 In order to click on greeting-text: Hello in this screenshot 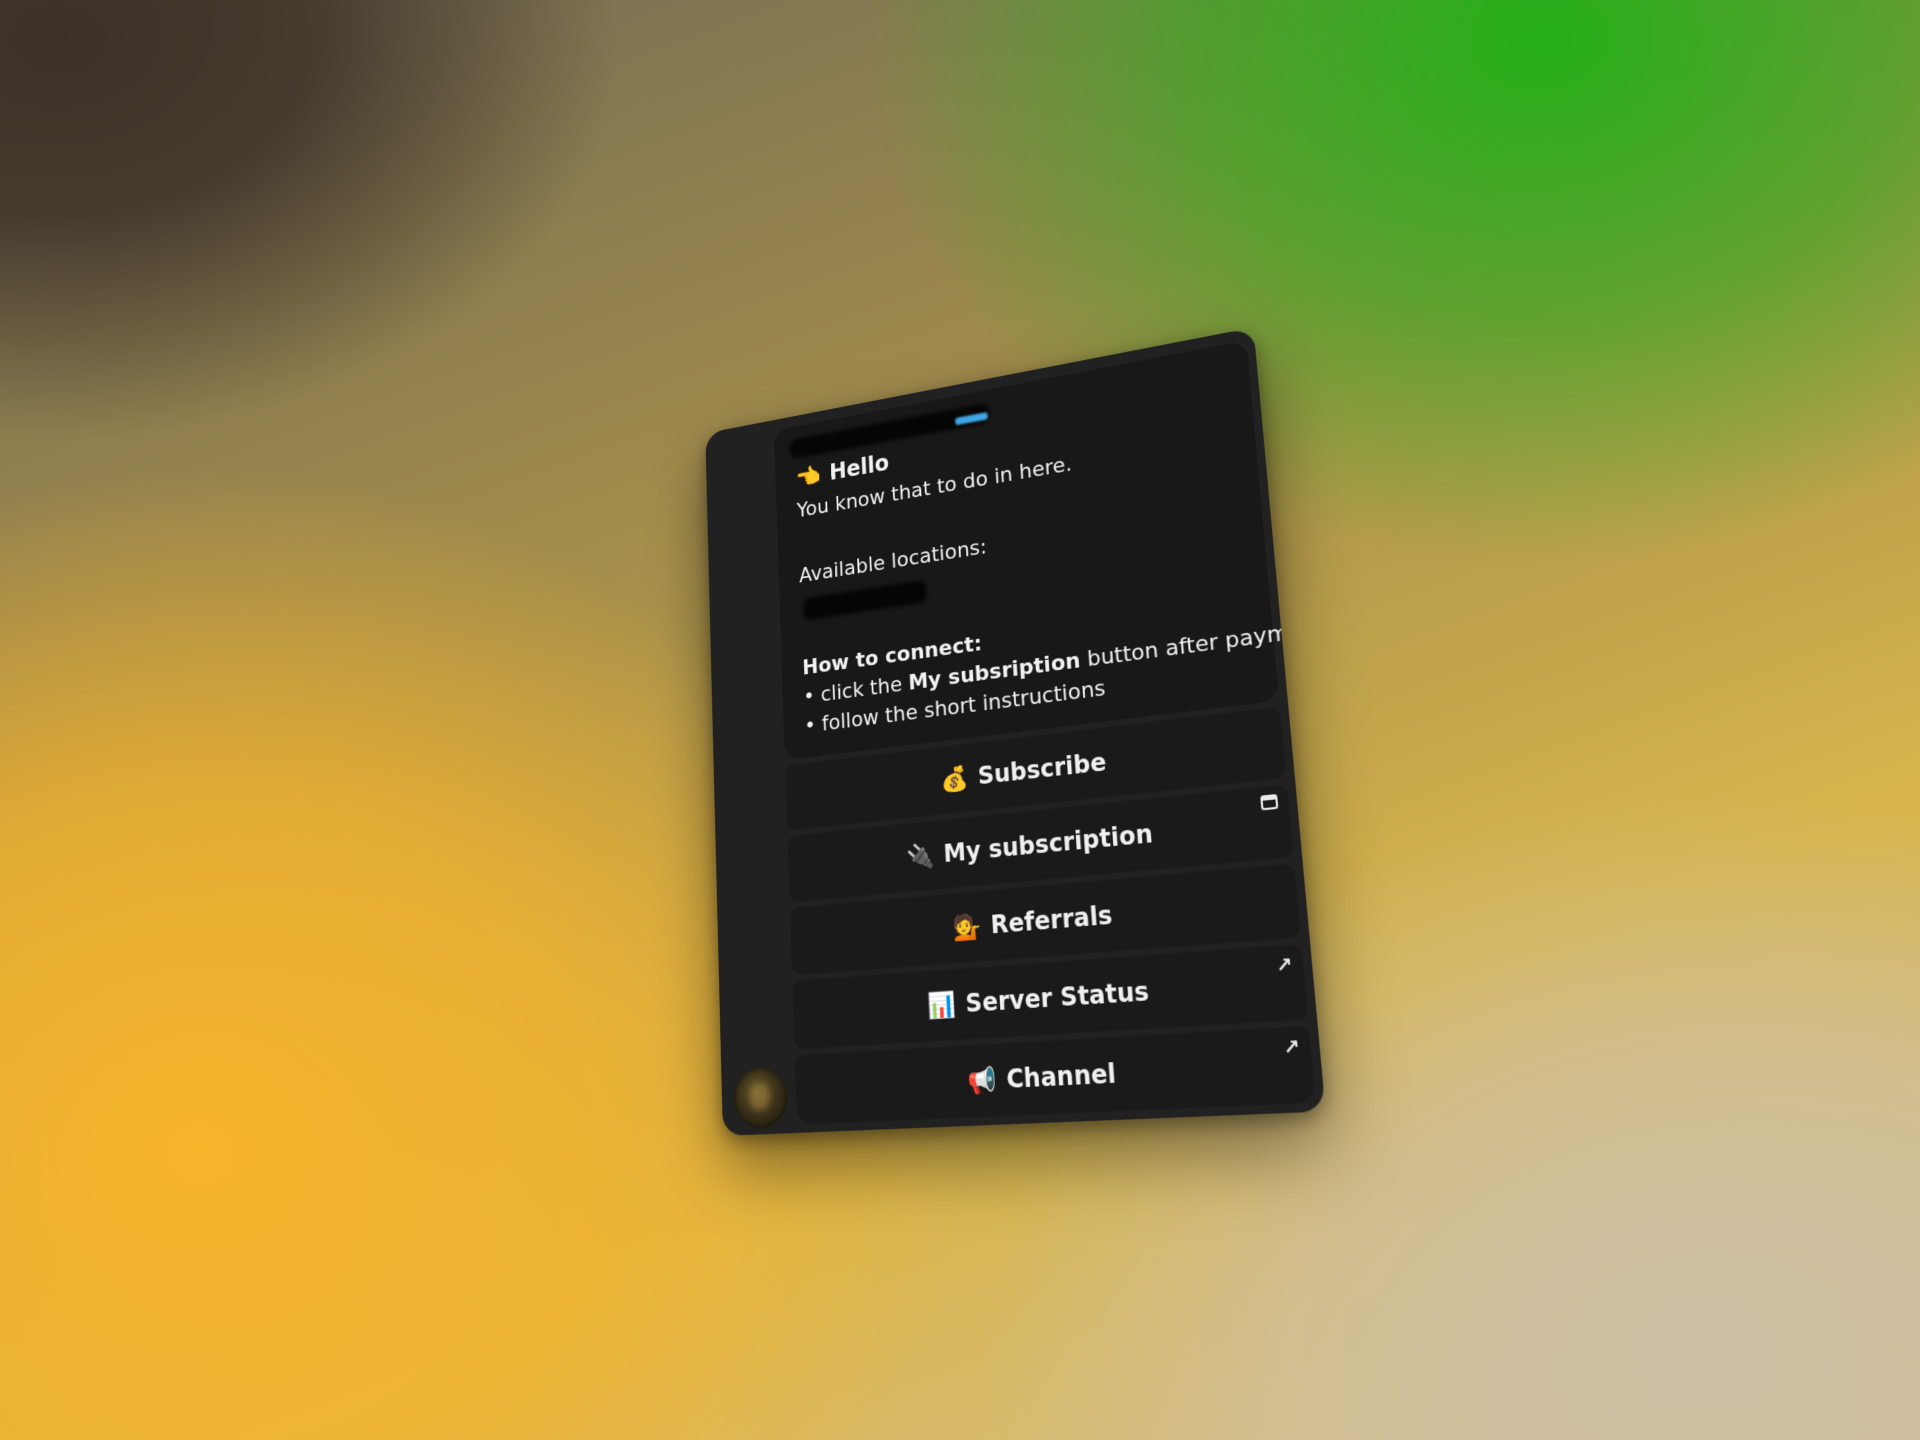, I will do `click(859, 467)`.